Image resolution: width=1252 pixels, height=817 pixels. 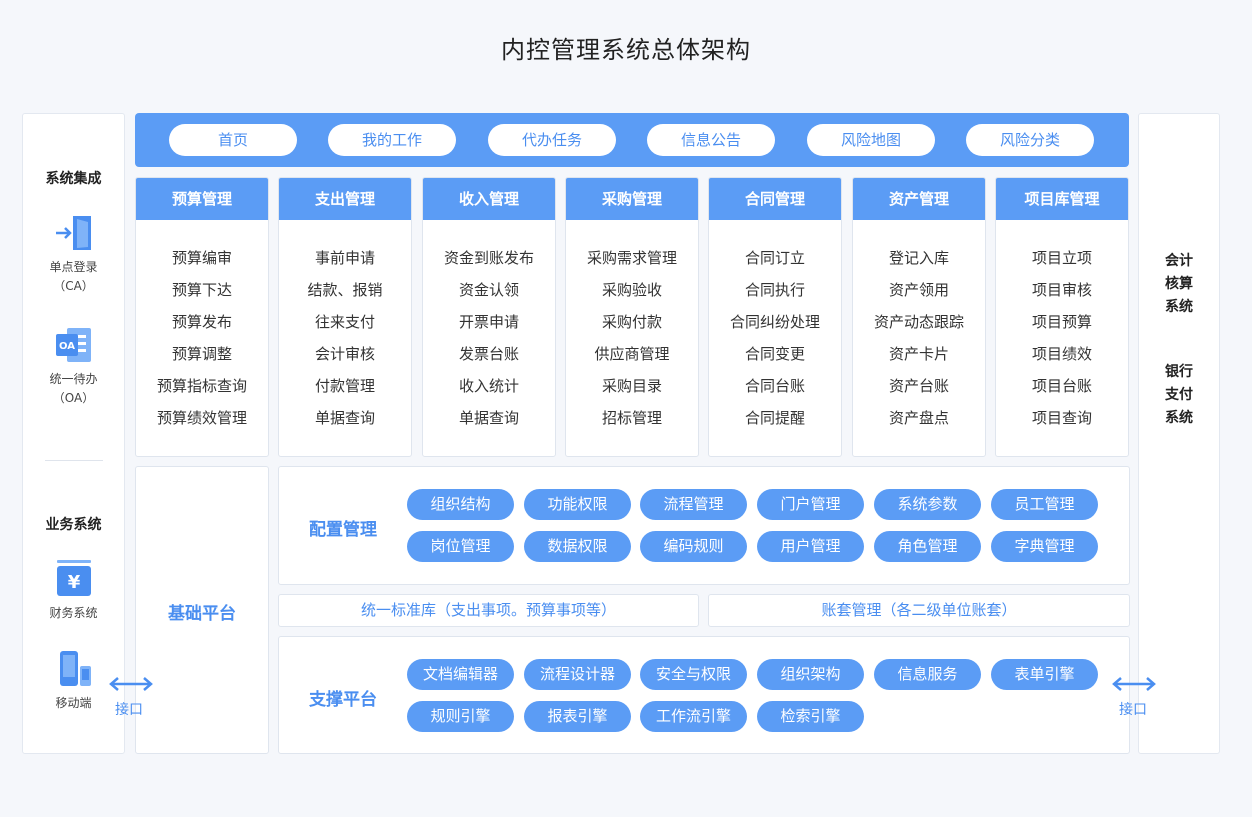 I want to click on module-item: 采购验收, so click(x=632, y=296).